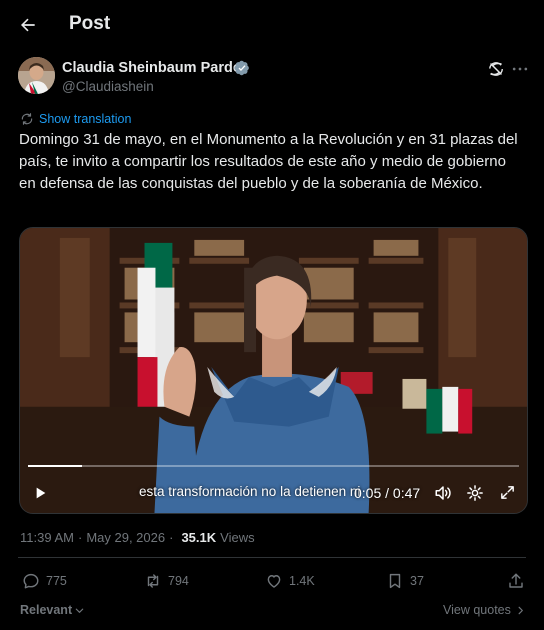  I want to click on sort-replies-button: Relevant, so click(52, 610).